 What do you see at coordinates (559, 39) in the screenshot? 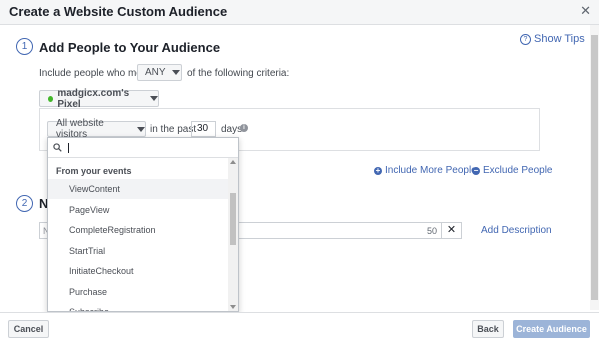
I see `show-tips-label: Show Tips` at bounding box center [559, 39].